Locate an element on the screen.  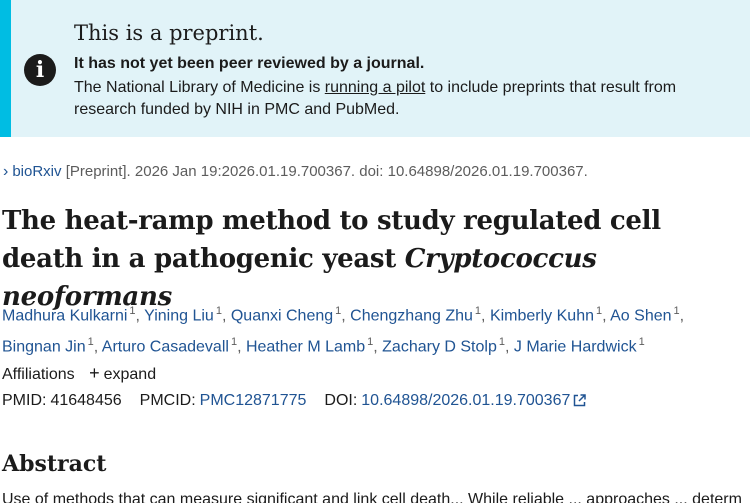
author-link: Arturo Casadevall is located at coordinates (165, 347).